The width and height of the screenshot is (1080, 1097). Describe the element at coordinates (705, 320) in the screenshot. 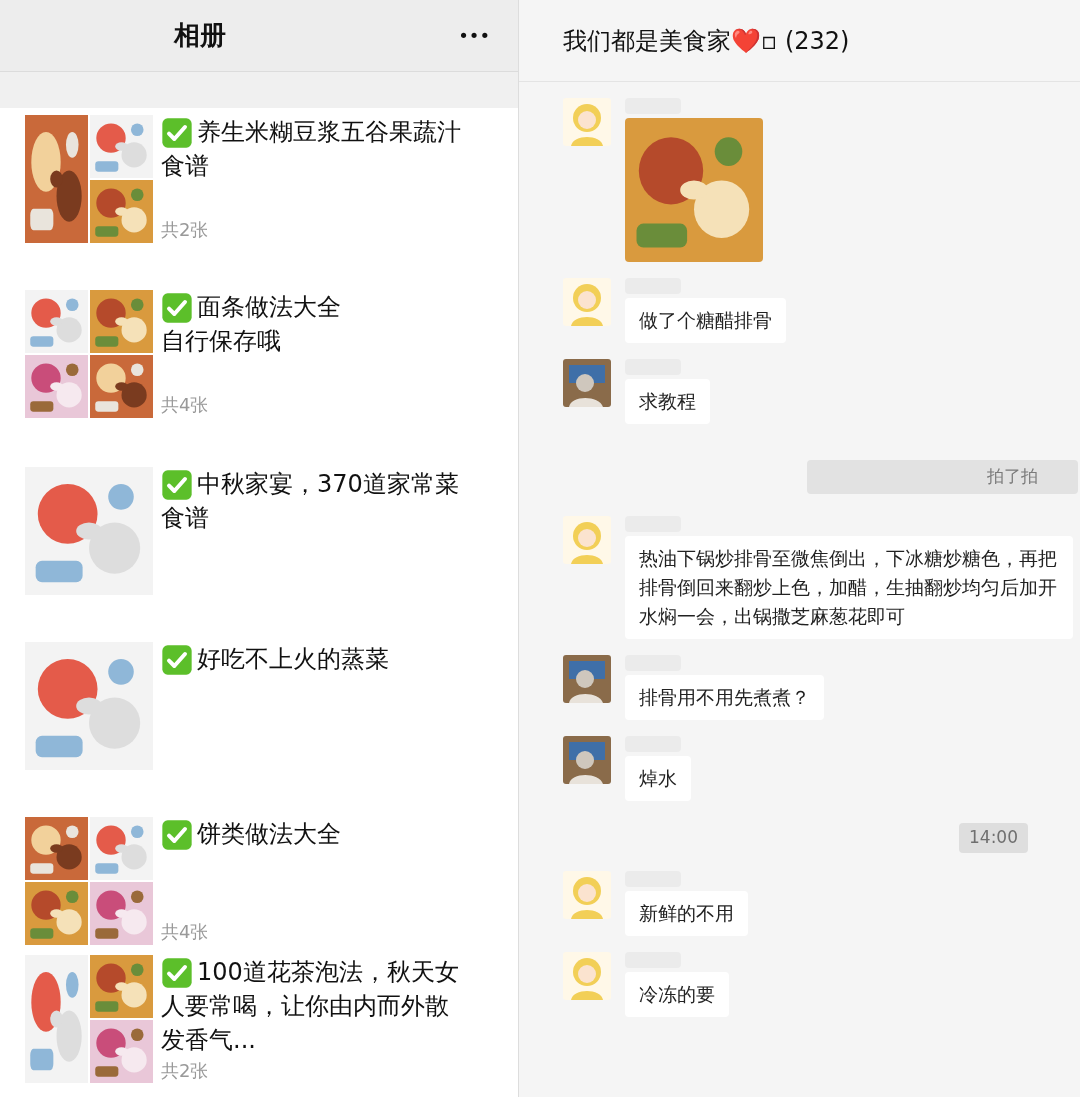

I see `message-bubble: 做了个糖醋排骨` at that location.